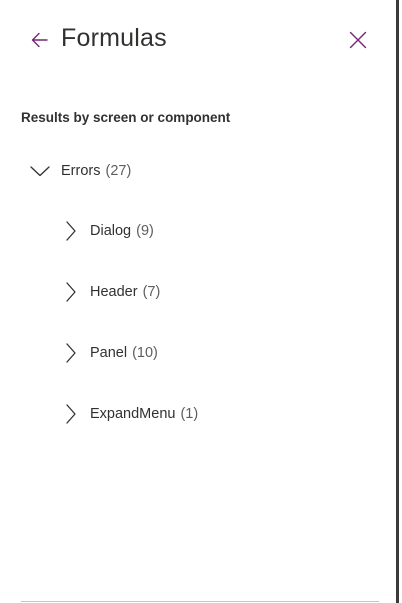 This screenshot has height=603, width=402. I want to click on tree-node-label: Header, so click(114, 292).